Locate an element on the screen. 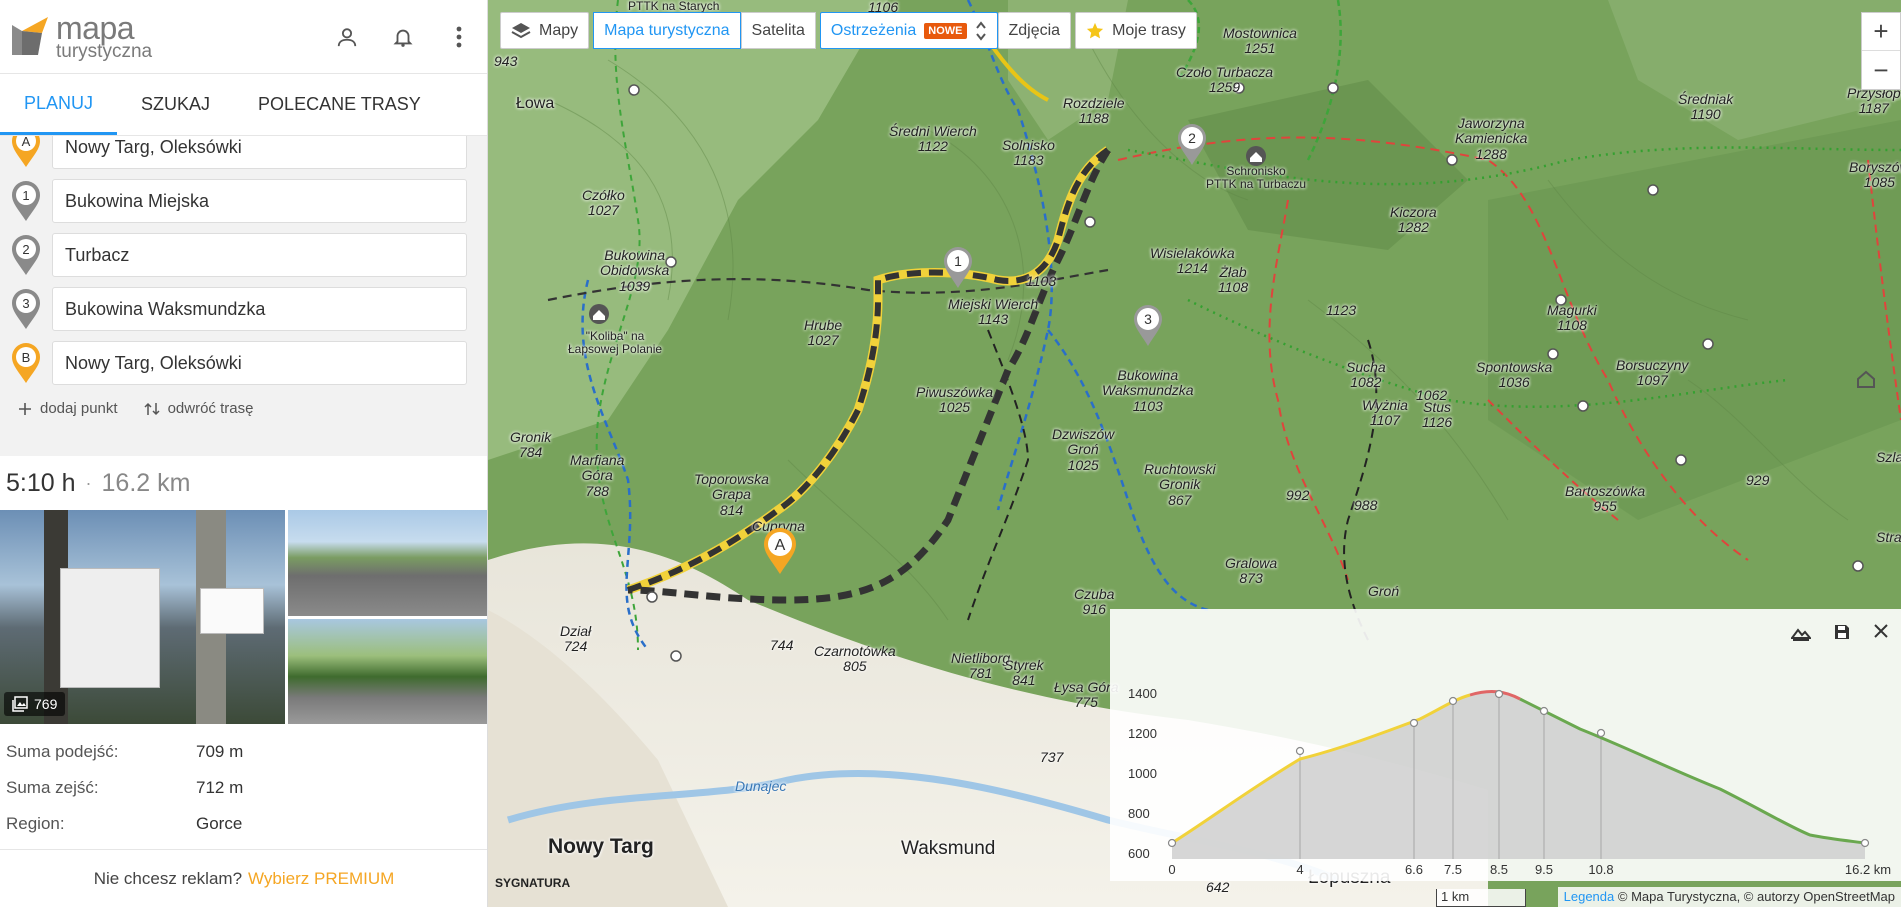  waypoint-row: 2 Turbacz is located at coordinates (237, 255).